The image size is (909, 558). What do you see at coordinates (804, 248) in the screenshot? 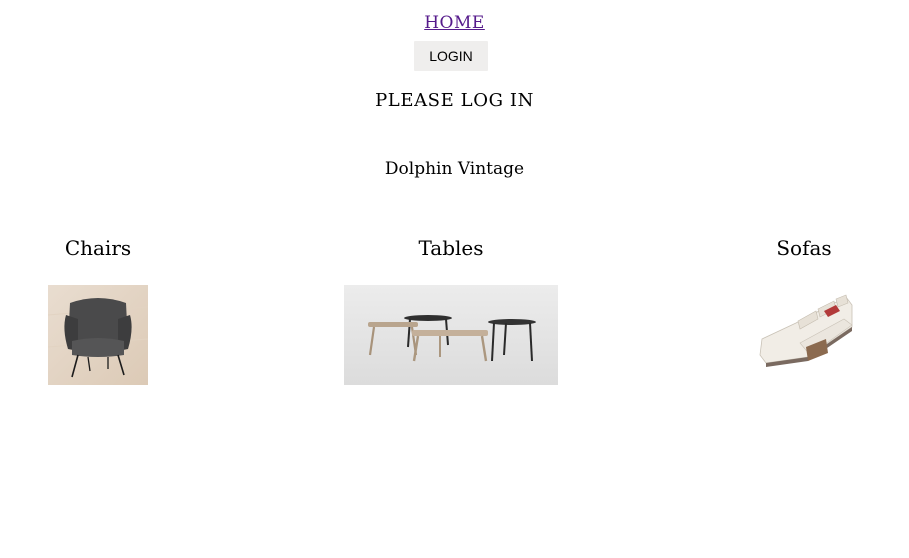
I see `category-sofas-title: Sofas` at bounding box center [804, 248].